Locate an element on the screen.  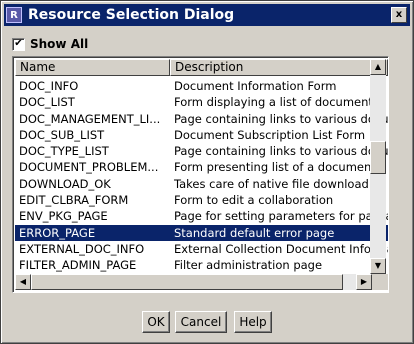
row-name-cell: ERROR_PAGE is located at coordinates (57, 232).